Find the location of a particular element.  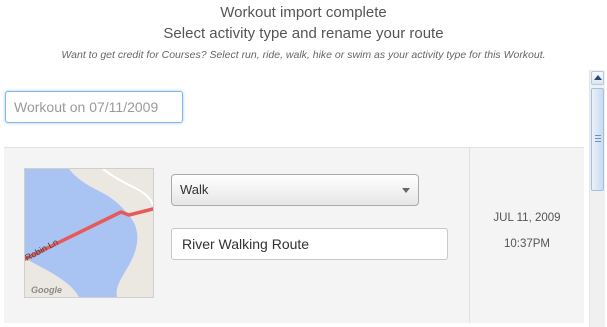

route-map-graphic: Robin Ln Google is located at coordinates (89, 233).